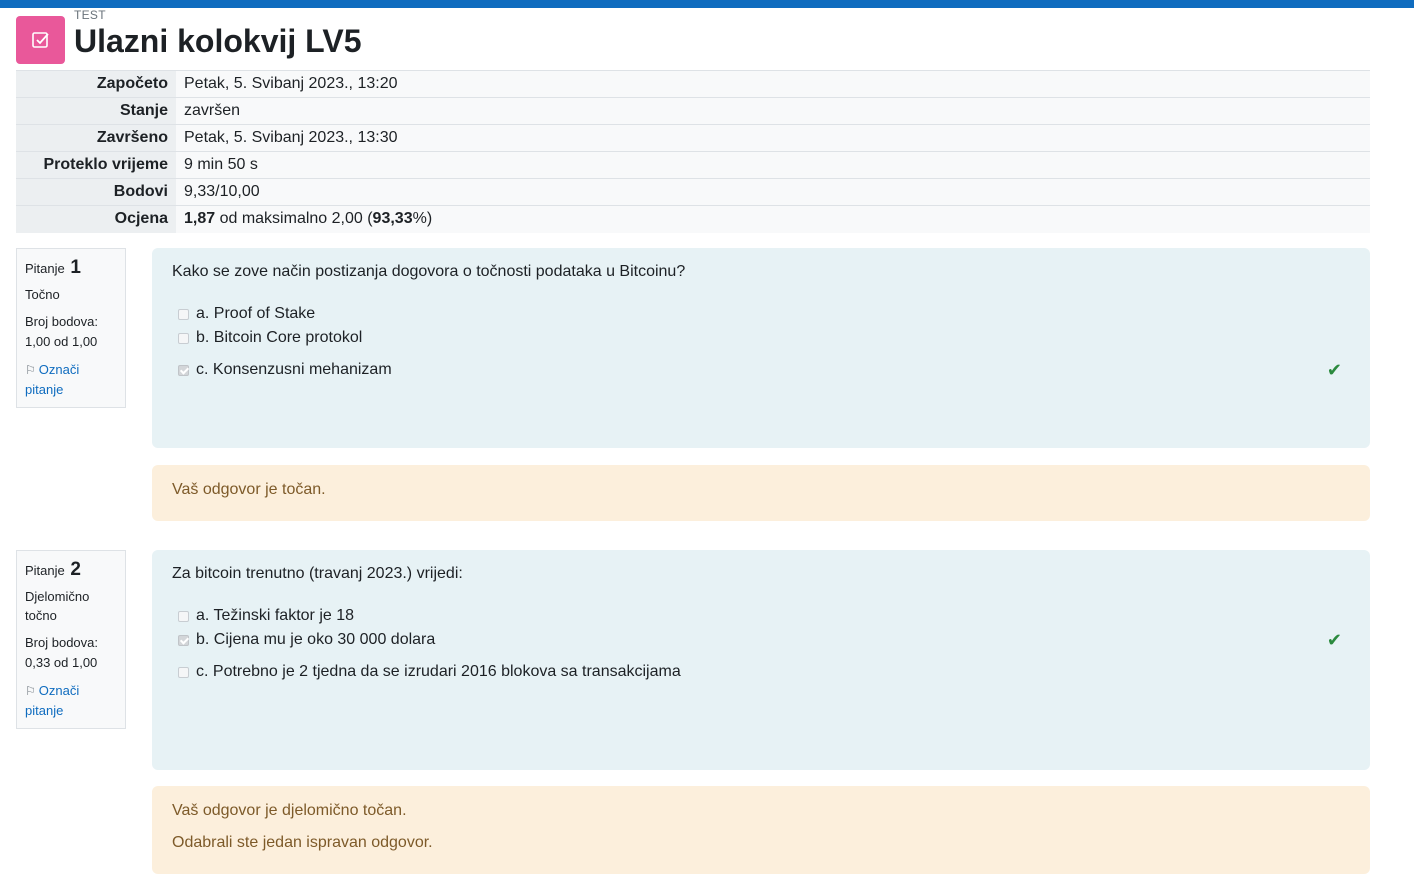 This screenshot has height=892, width=1414. Describe the element at coordinates (773, 138) in the screenshot. I see `summary-value: Petak, 5. Svibanj 2023., 13:30` at that location.